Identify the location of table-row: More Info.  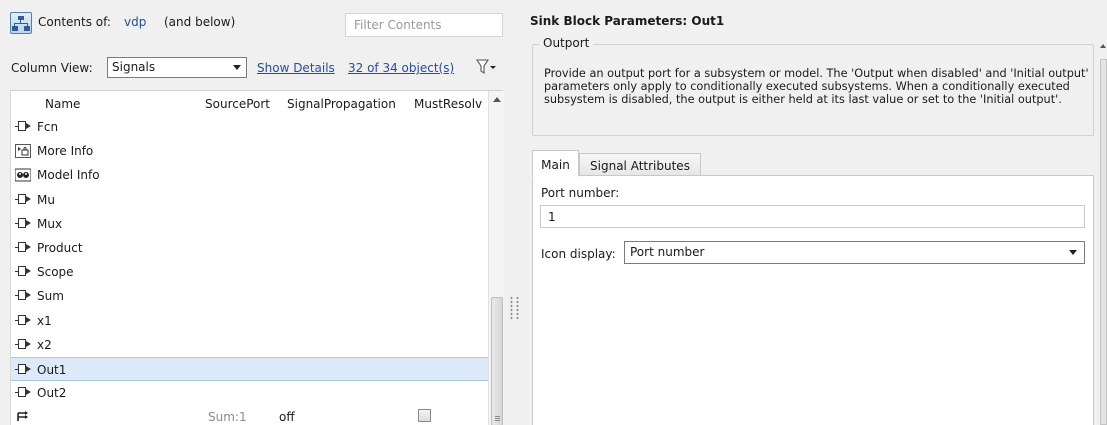
(249, 151).